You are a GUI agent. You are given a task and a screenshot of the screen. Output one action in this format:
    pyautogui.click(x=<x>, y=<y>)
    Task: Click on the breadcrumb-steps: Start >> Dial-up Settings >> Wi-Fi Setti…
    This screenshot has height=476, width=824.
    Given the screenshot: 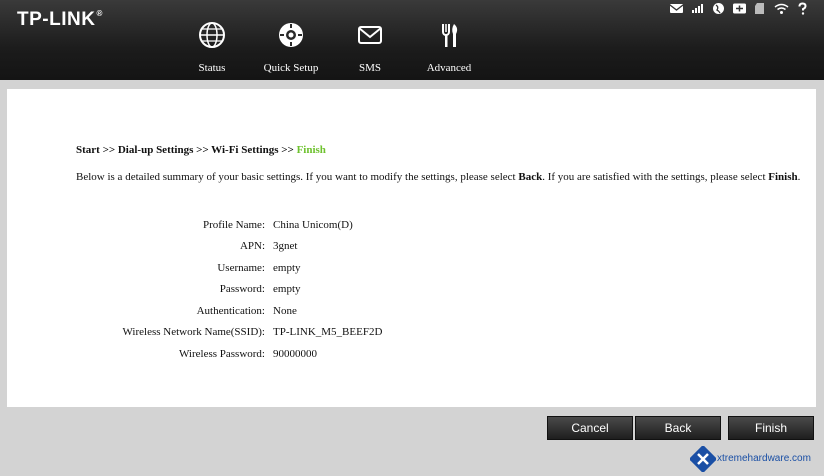 What is the action you would take?
    pyautogui.click(x=186, y=150)
    